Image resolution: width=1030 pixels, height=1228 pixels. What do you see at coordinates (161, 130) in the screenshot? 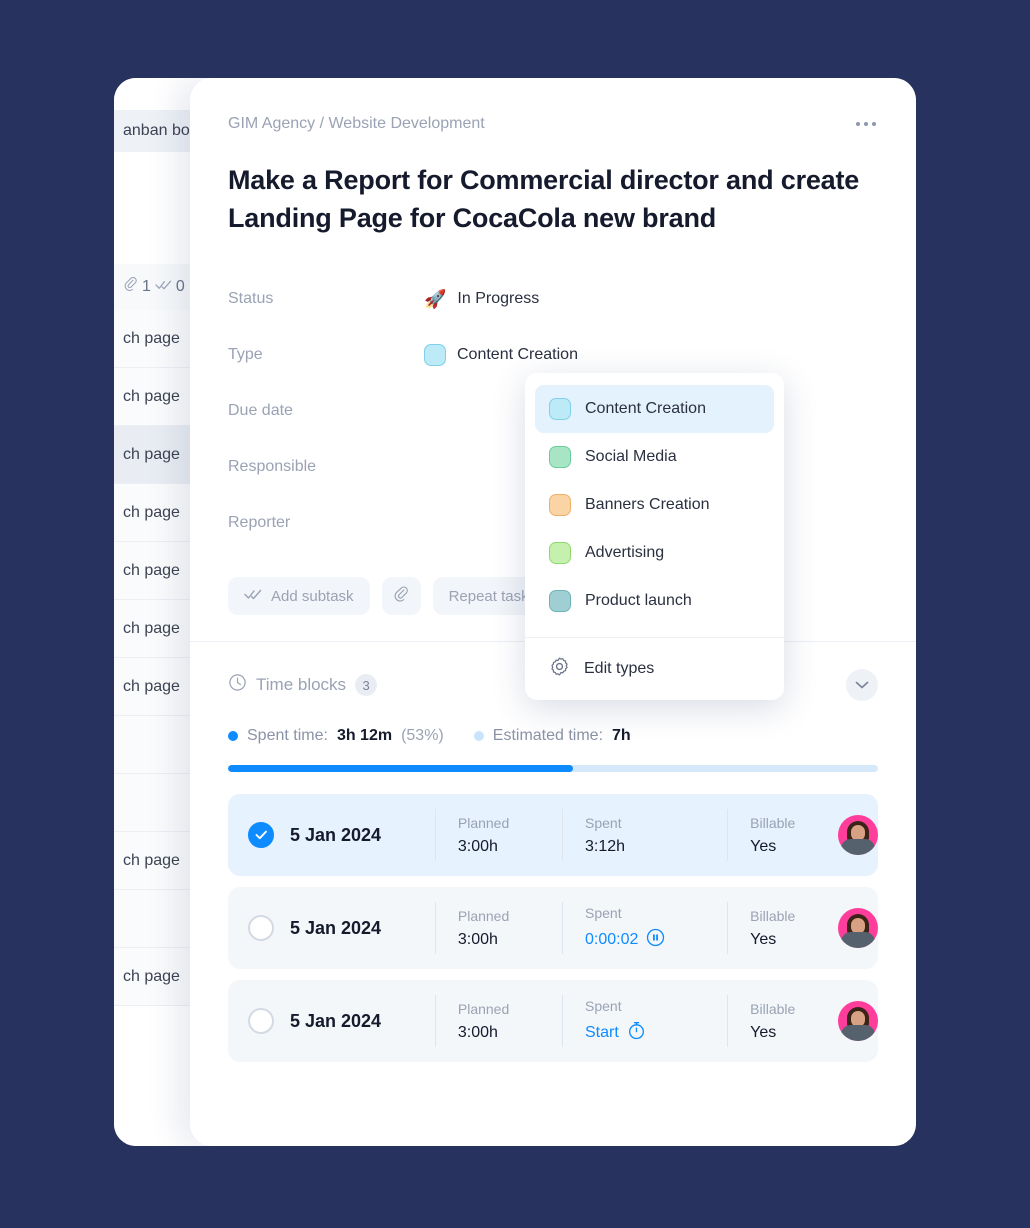
I see `board-header-title: anban boa` at bounding box center [161, 130].